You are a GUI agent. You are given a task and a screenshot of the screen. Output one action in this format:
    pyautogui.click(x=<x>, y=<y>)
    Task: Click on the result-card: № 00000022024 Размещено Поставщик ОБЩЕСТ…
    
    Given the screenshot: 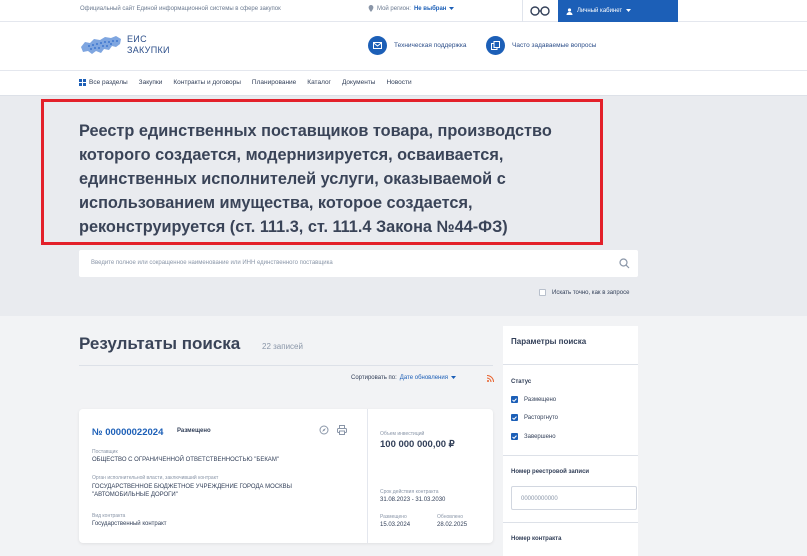 What is the action you would take?
    pyautogui.click(x=286, y=476)
    